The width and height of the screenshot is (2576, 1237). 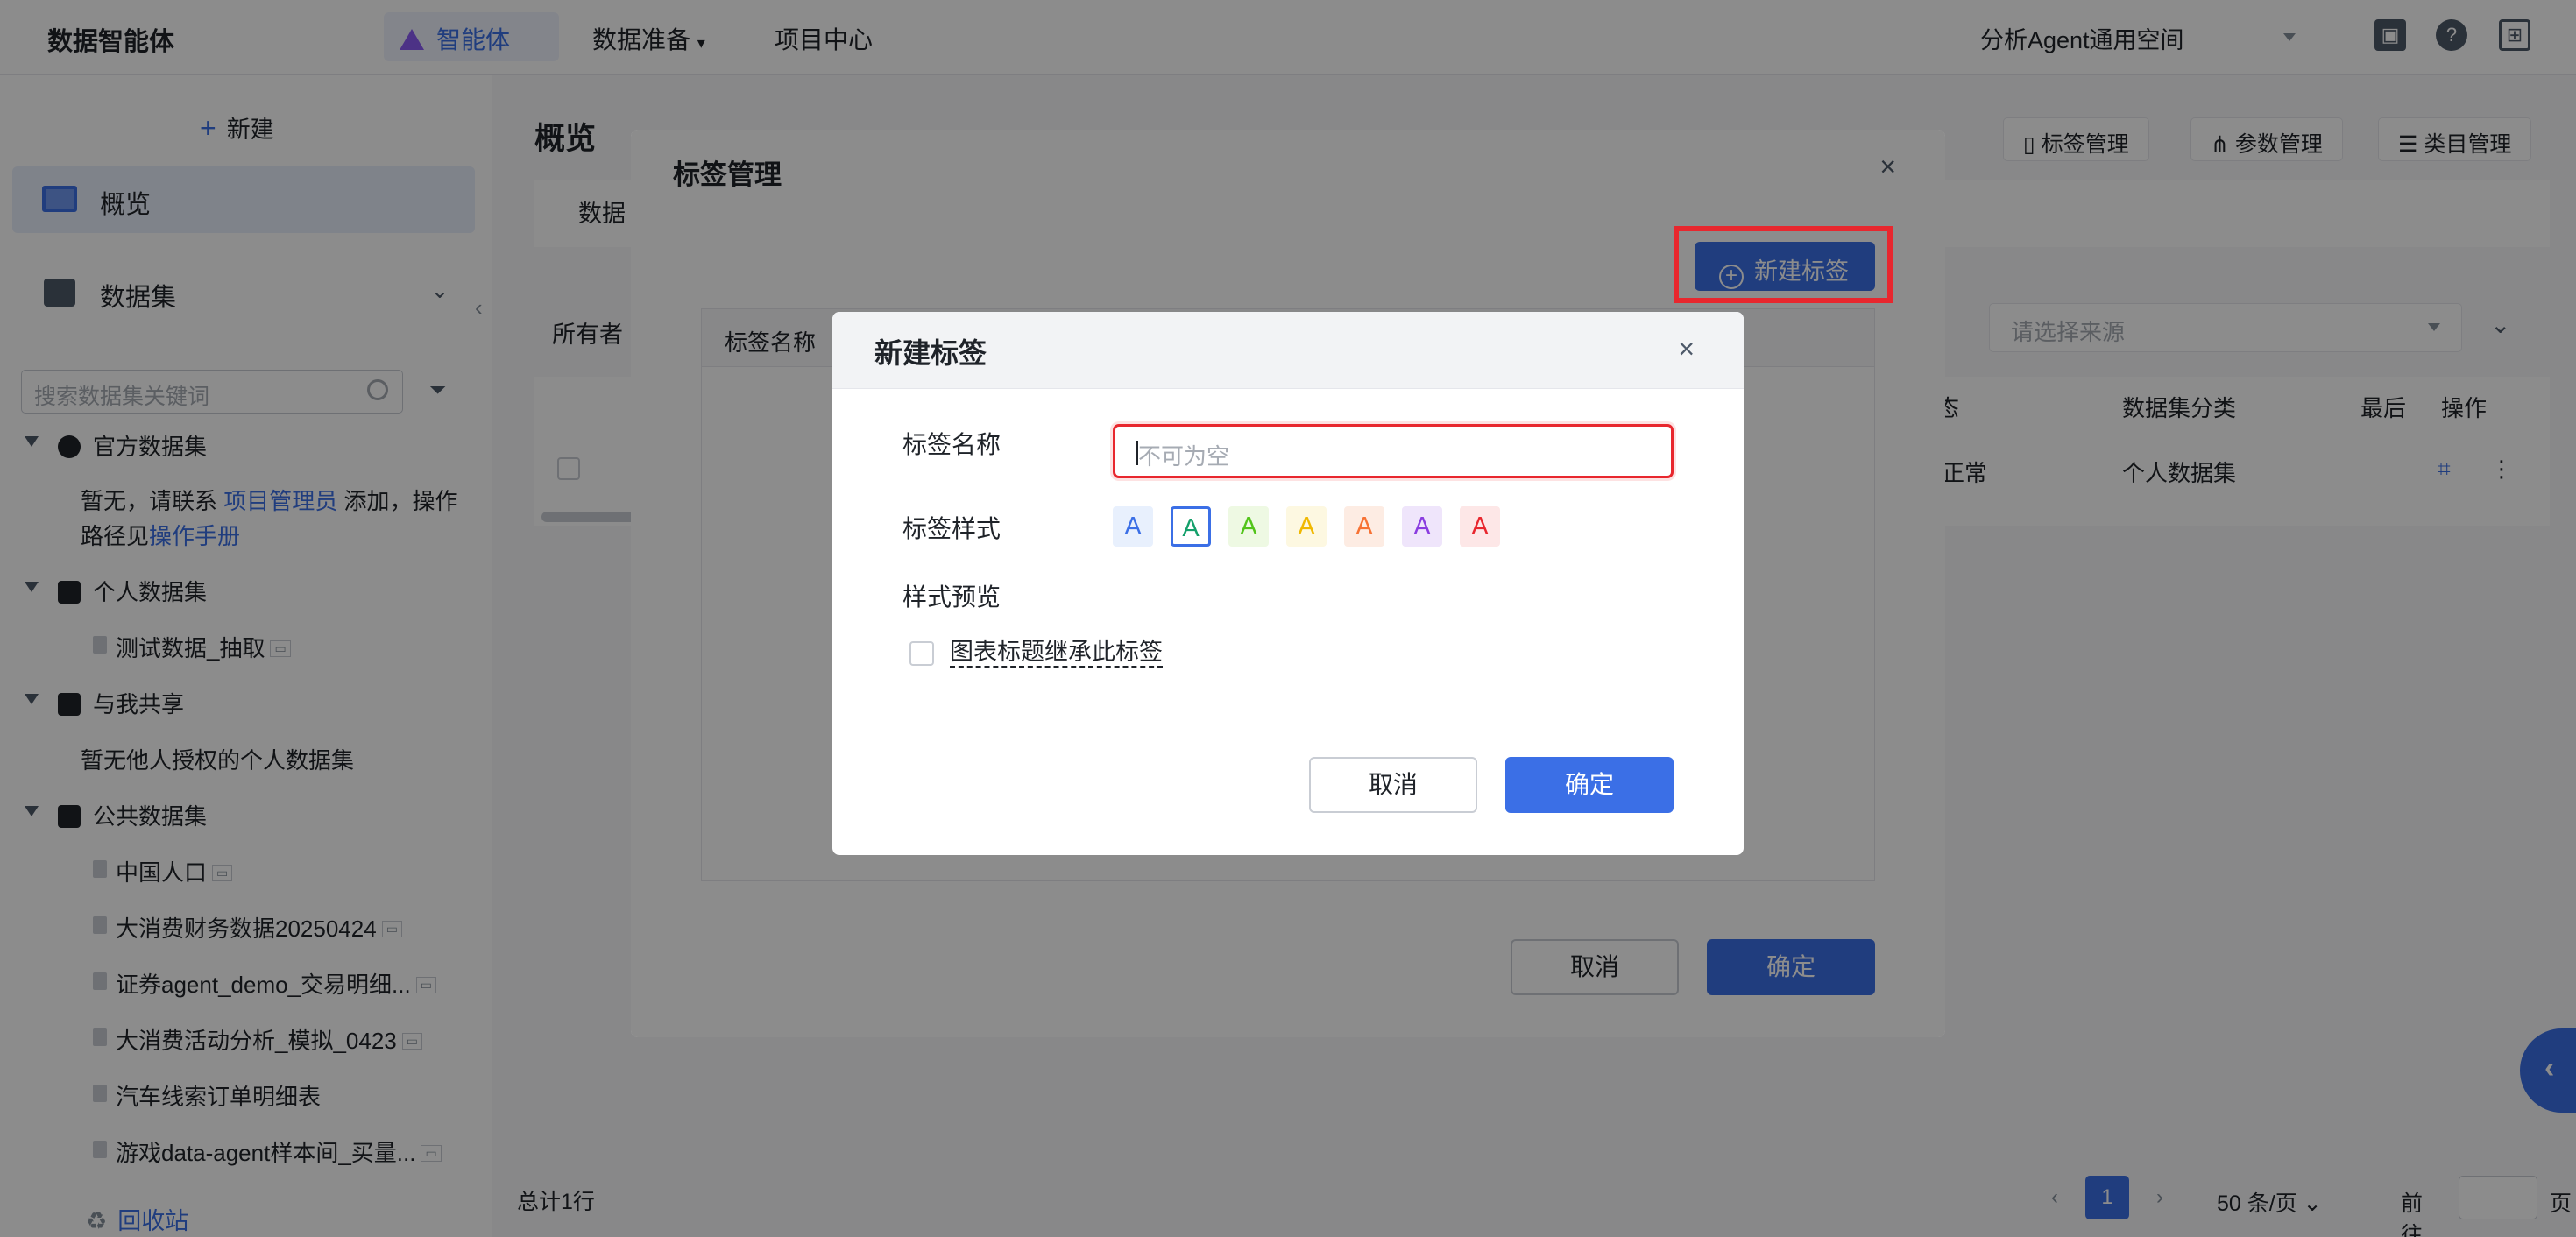 What do you see at coordinates (1393, 451) in the screenshot?
I see `tag-name-input: 不可为空` at bounding box center [1393, 451].